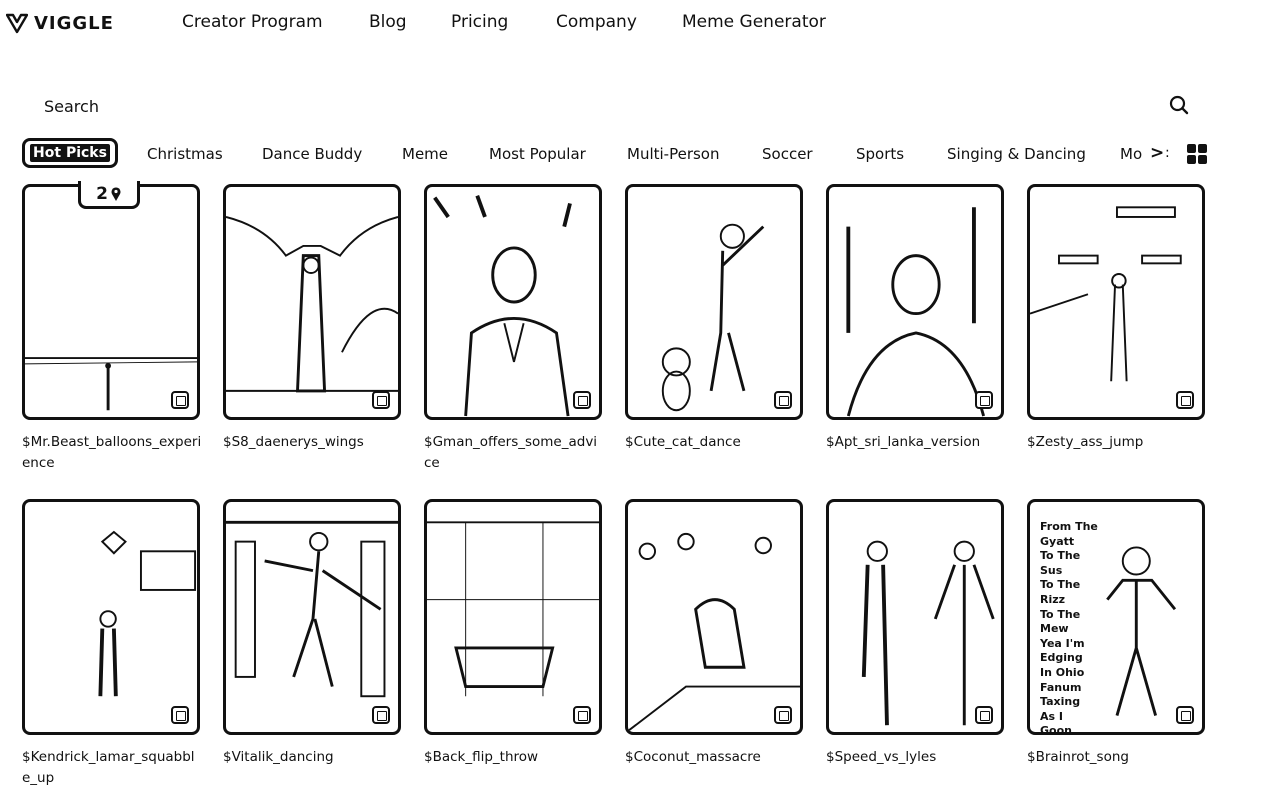 The width and height of the screenshot is (1280, 805). I want to click on search-input, so click(594, 106).